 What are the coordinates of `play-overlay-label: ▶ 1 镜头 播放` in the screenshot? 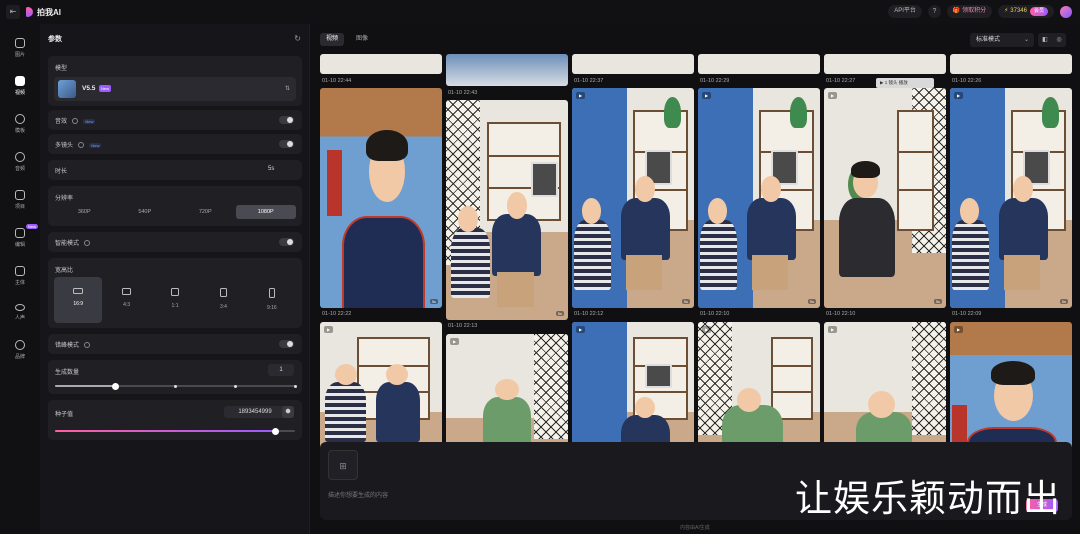 It's located at (905, 83).